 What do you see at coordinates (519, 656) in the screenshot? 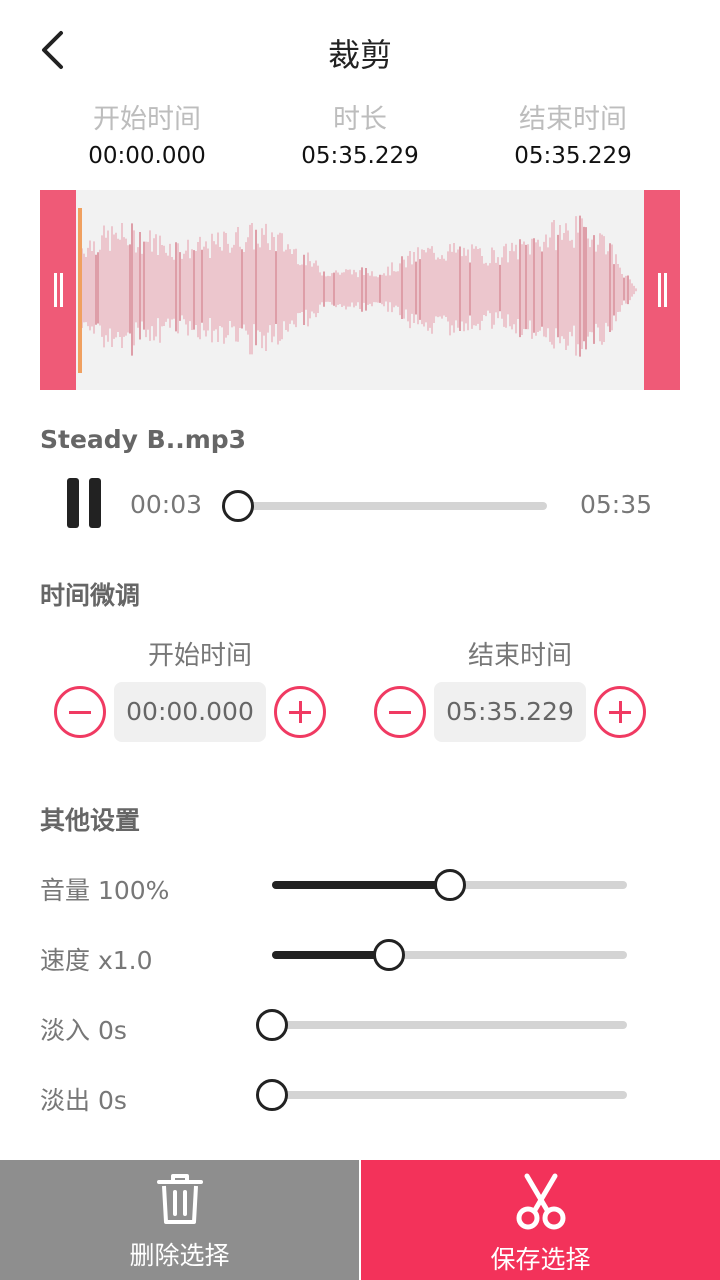
I see `fine-end-label: 结束时间` at bounding box center [519, 656].